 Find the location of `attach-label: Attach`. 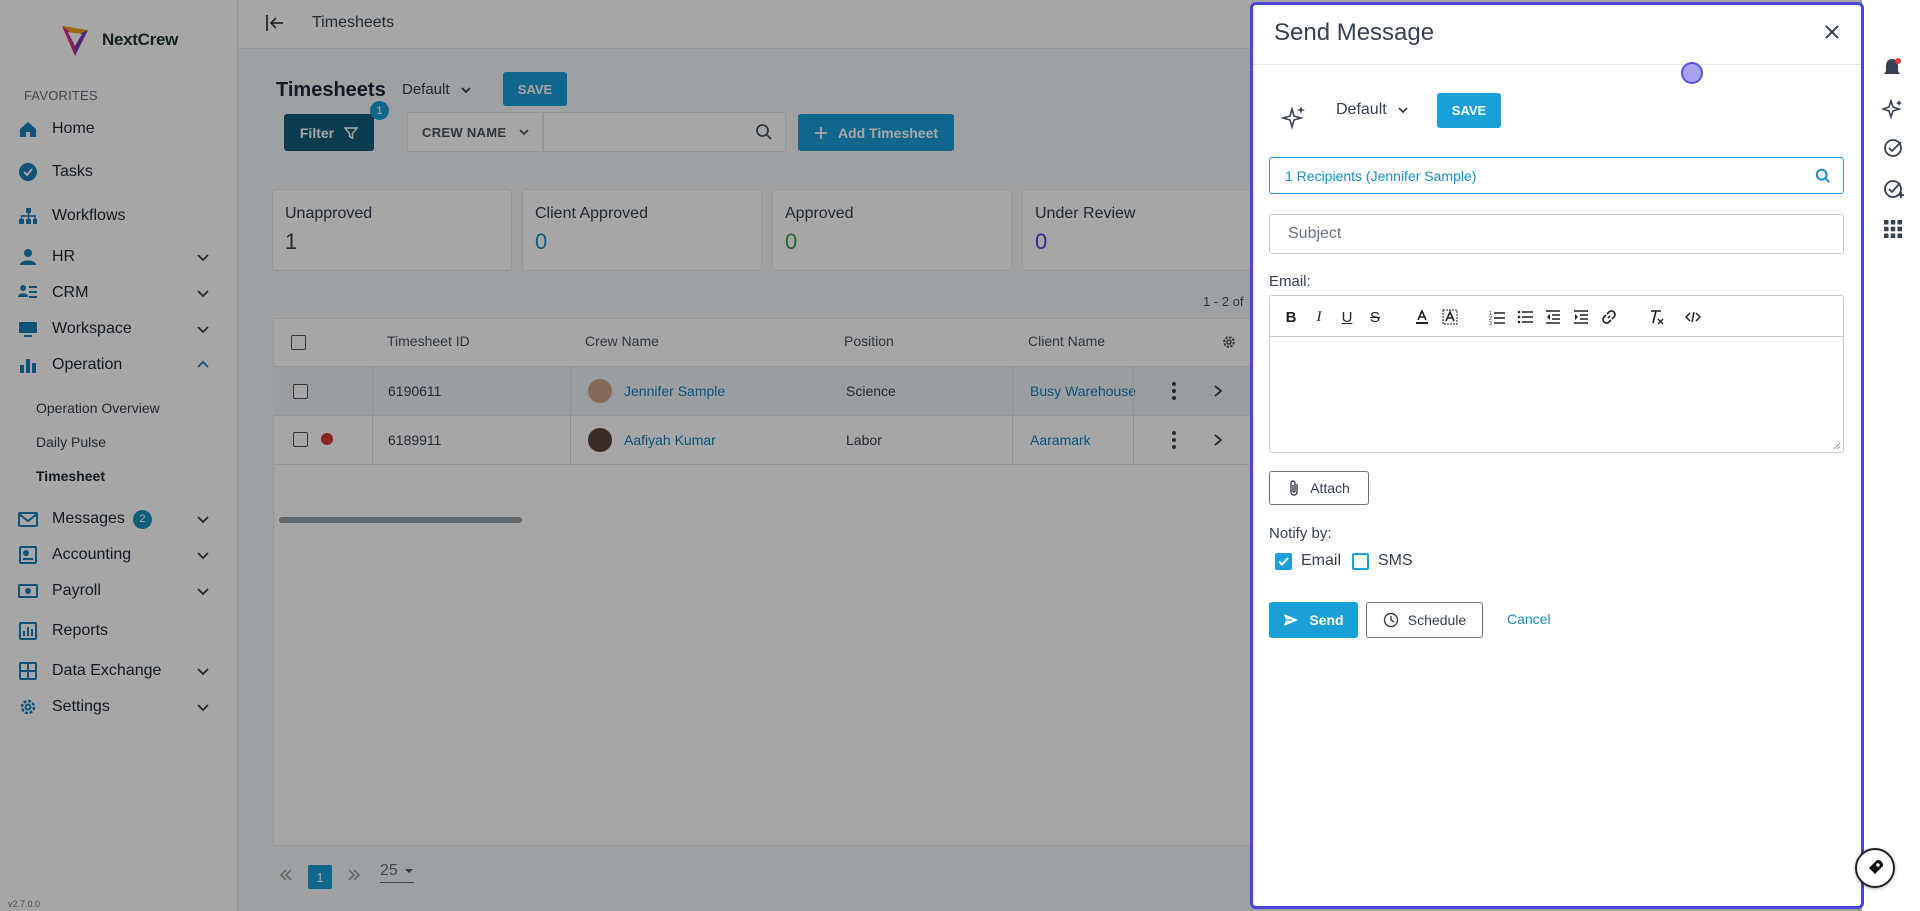

attach-label: Attach is located at coordinates (1330, 488).